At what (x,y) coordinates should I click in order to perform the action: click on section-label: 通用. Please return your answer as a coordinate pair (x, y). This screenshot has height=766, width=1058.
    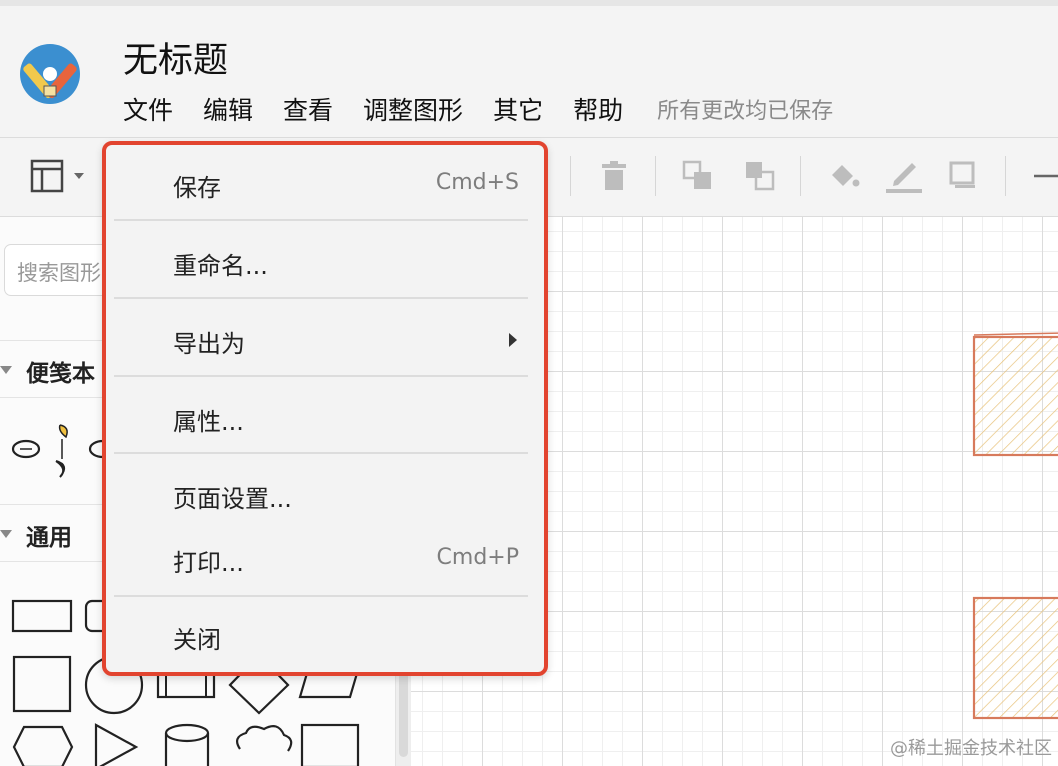
    Looking at the image, I should click on (49, 538).